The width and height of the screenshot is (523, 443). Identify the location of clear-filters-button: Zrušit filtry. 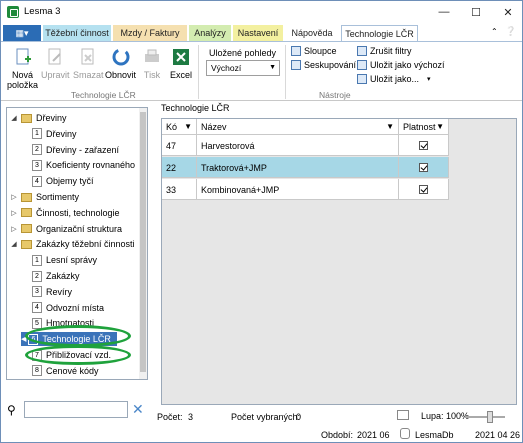
(384, 51).